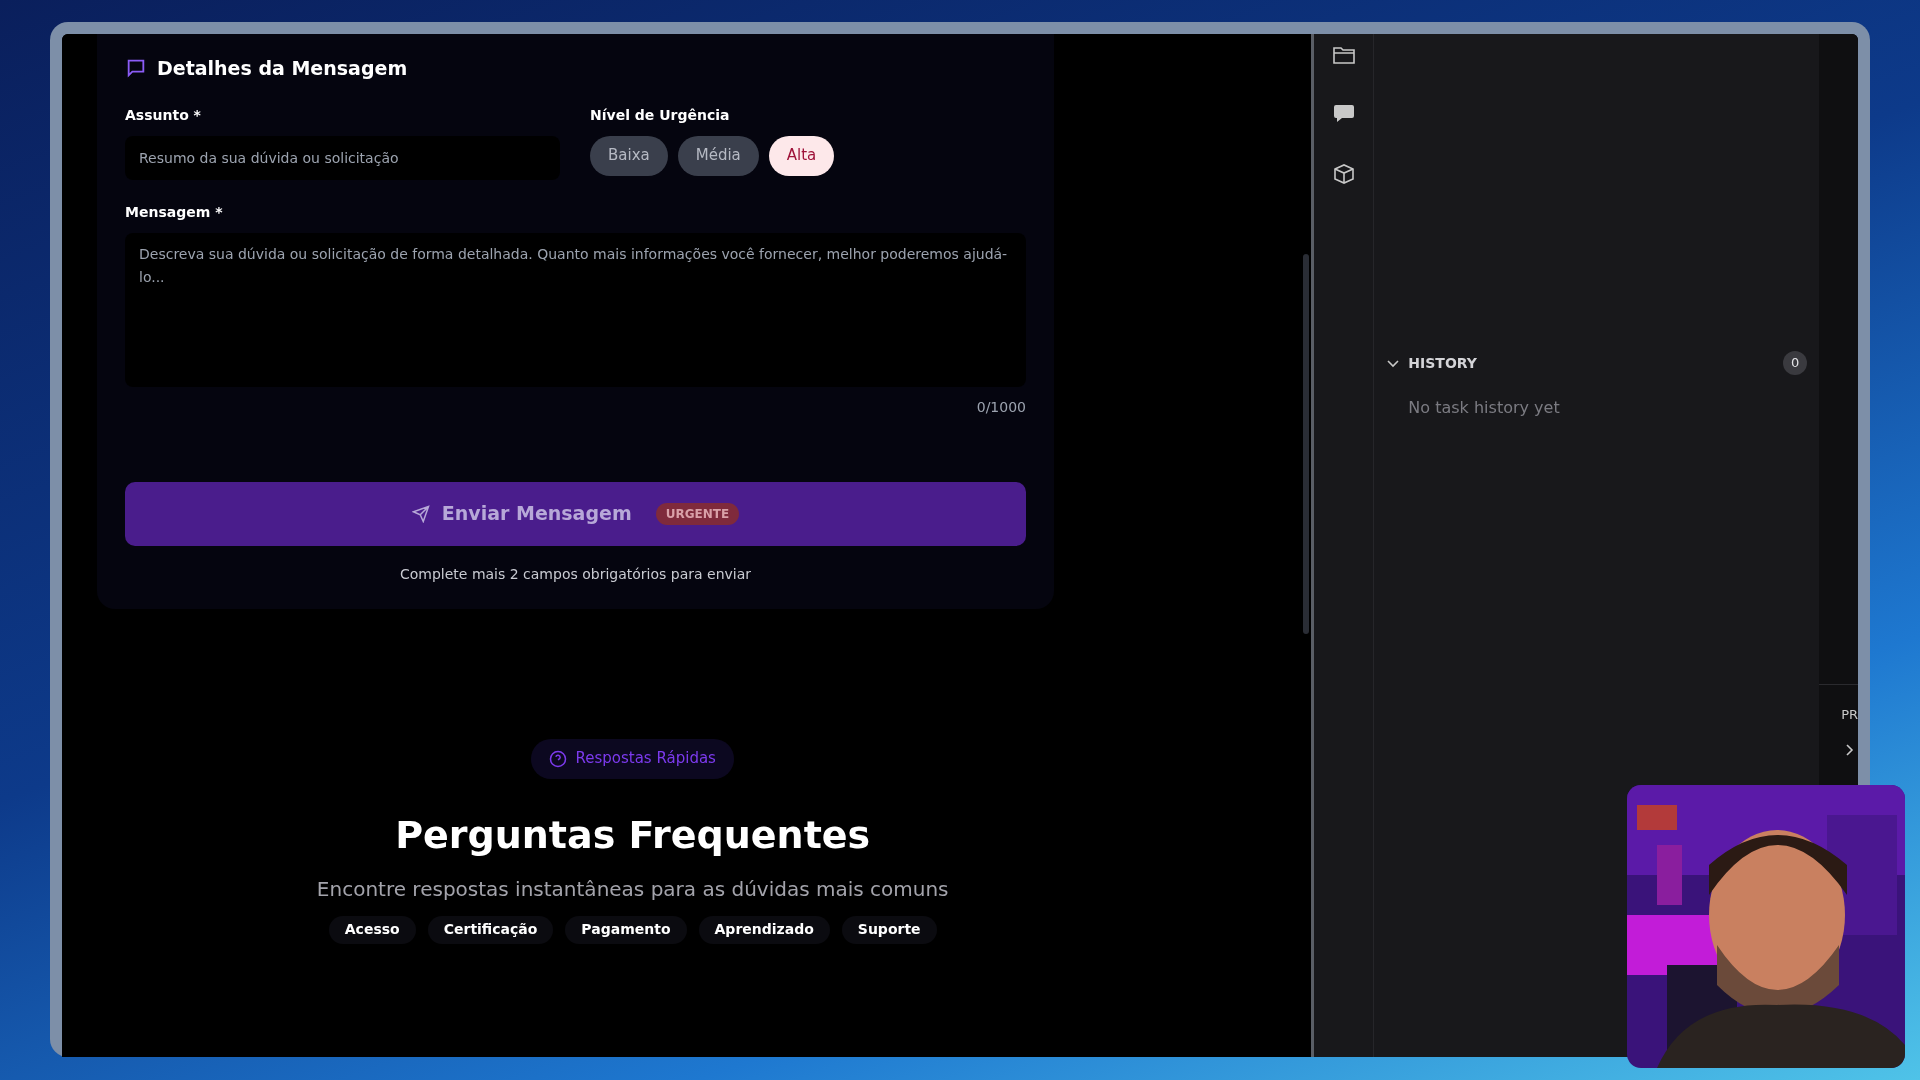 The image size is (1920, 1080). Describe the element at coordinates (1343, 55) in the screenshot. I see `folder-icon` at that location.